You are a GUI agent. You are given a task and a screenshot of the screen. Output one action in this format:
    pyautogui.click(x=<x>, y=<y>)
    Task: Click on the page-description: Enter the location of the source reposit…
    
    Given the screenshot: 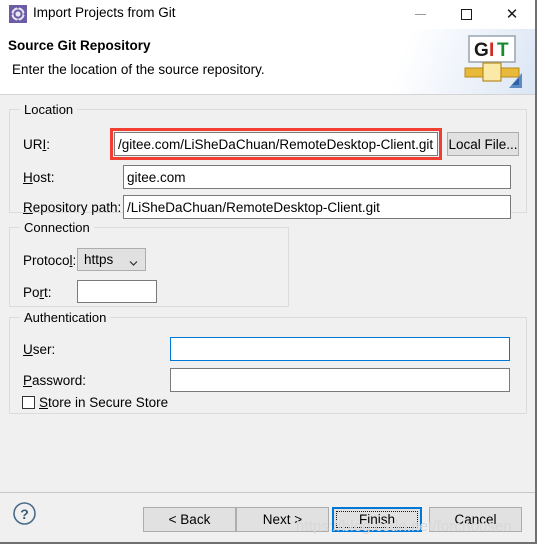 What is the action you would take?
    pyautogui.click(x=138, y=69)
    